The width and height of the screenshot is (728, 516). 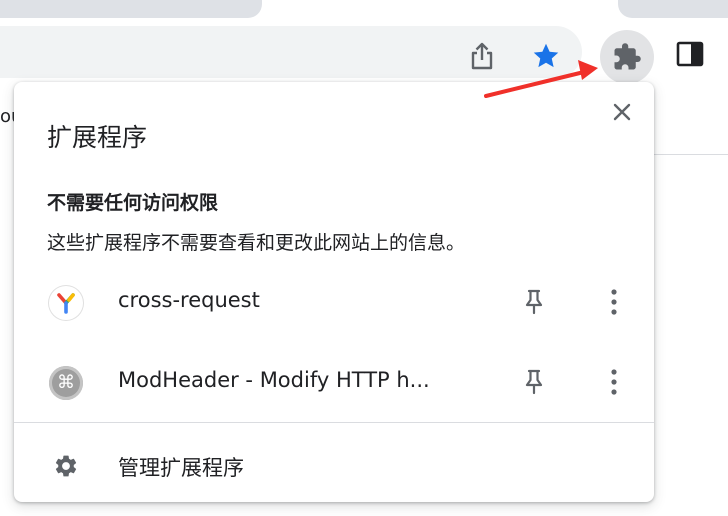 What do you see at coordinates (334, 302) in the screenshot?
I see `extension-row-cross-request: cross-request` at bounding box center [334, 302].